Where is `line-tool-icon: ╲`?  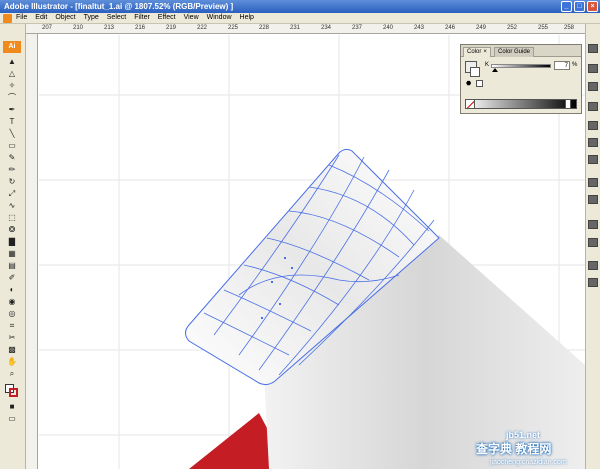 line-tool-icon: ╲ is located at coordinates (12, 134).